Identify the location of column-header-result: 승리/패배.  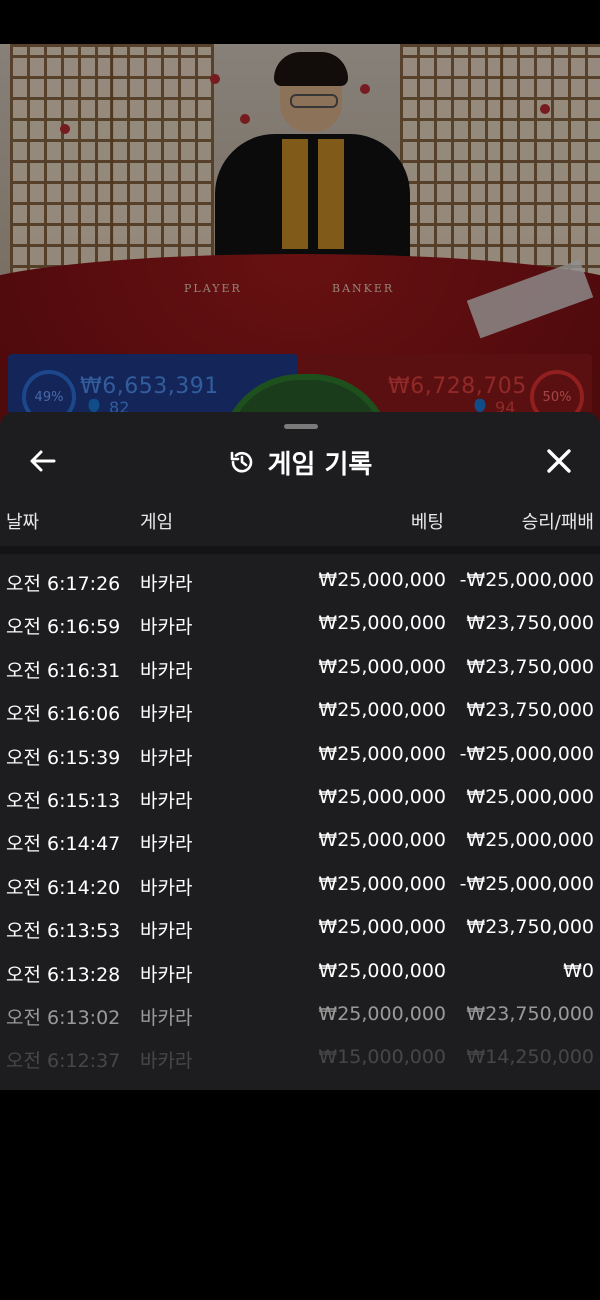
(557, 522).